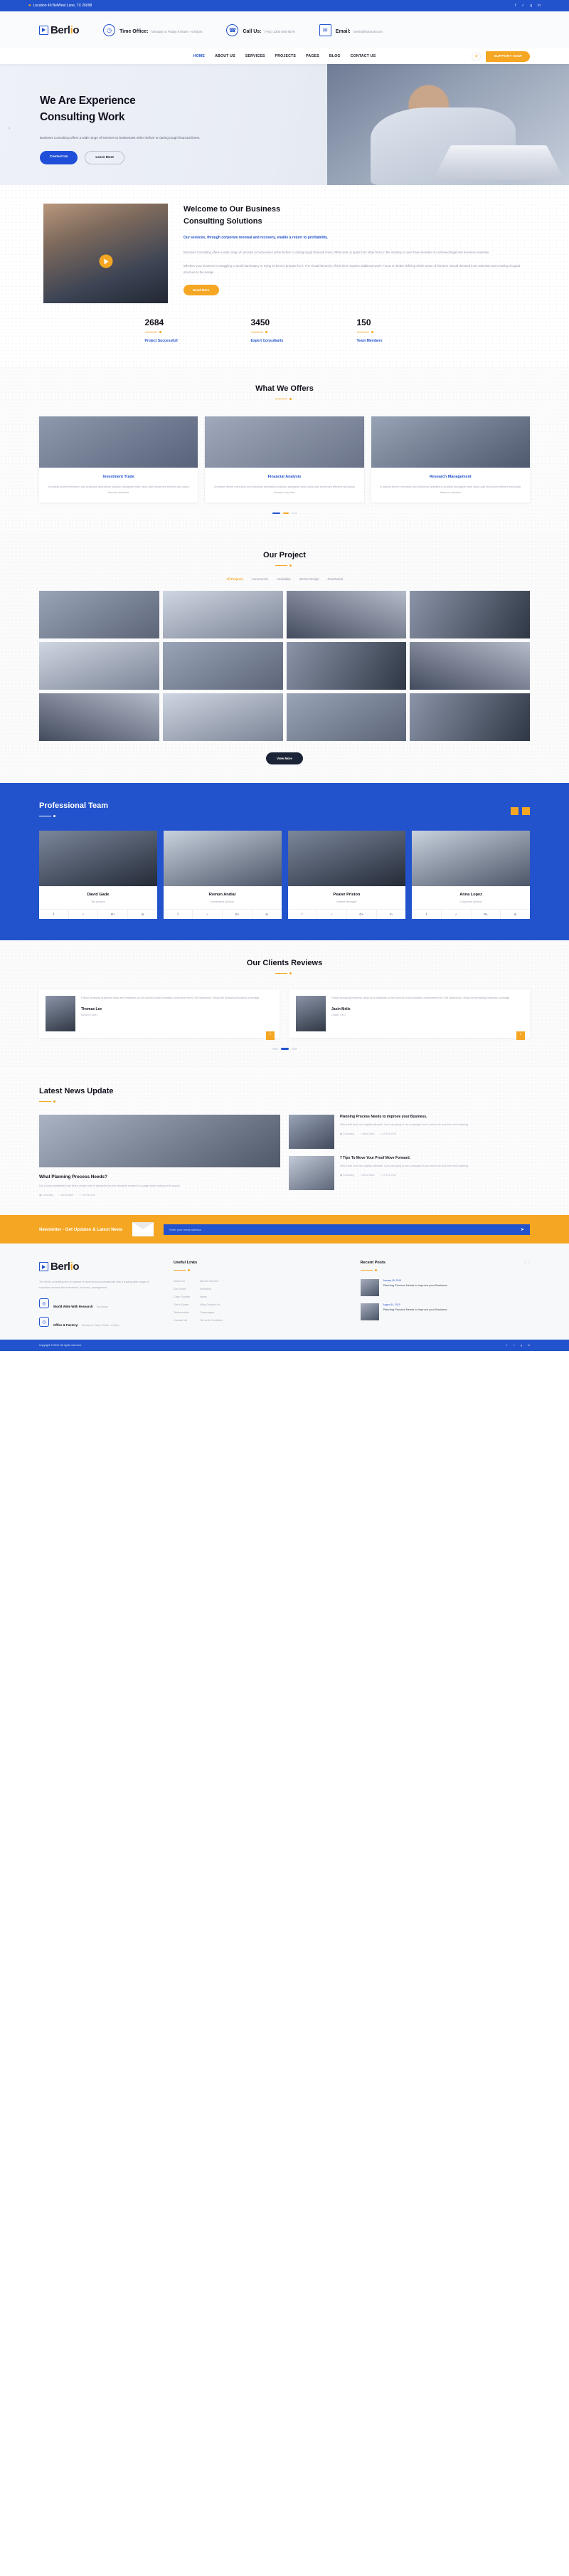  Describe the element at coordinates (106, 261) in the screenshot. I see `play-icon` at that location.